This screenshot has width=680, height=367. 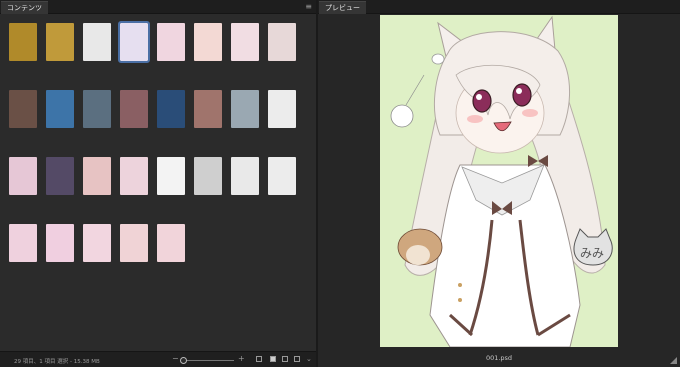 What do you see at coordinates (273, 359) in the screenshot?
I see `large-grid-view-icon` at bounding box center [273, 359].